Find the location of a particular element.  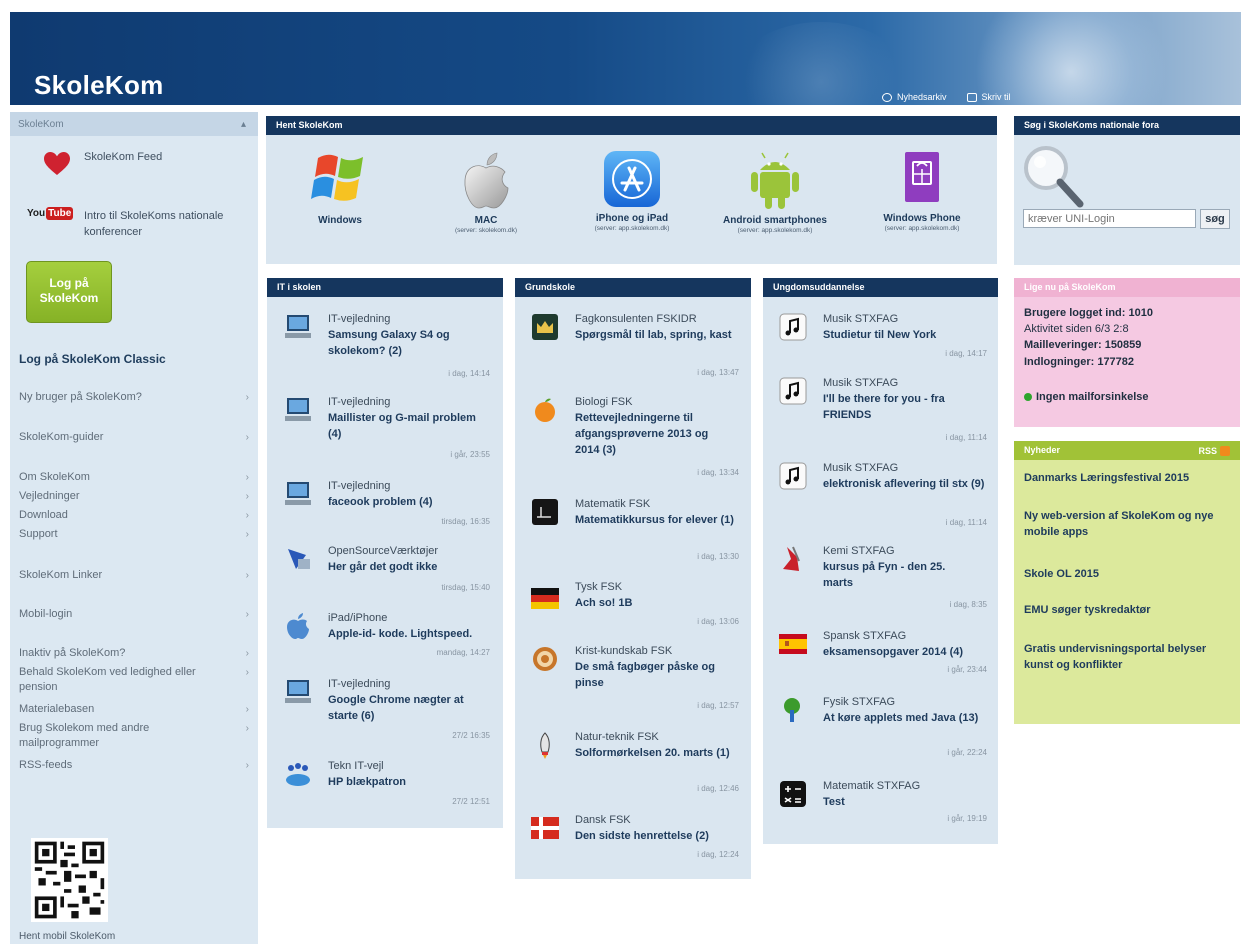

feed-item: Matematik STXFAG Test i går, 19:19 is located at coordinates (883, 804).